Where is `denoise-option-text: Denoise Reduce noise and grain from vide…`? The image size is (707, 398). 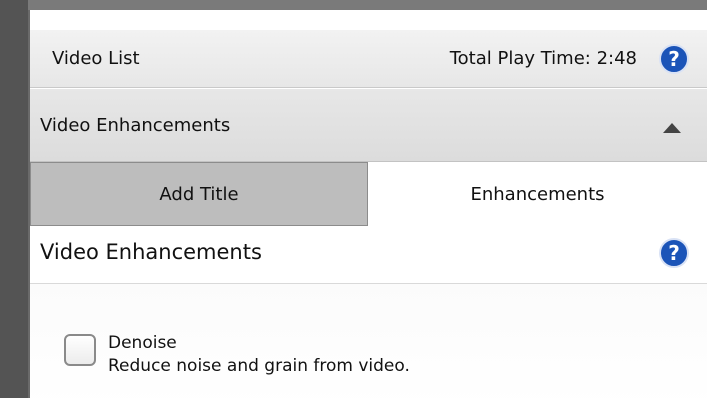
denoise-option-text: Denoise Reduce noise and grain from vide… is located at coordinates (259, 355).